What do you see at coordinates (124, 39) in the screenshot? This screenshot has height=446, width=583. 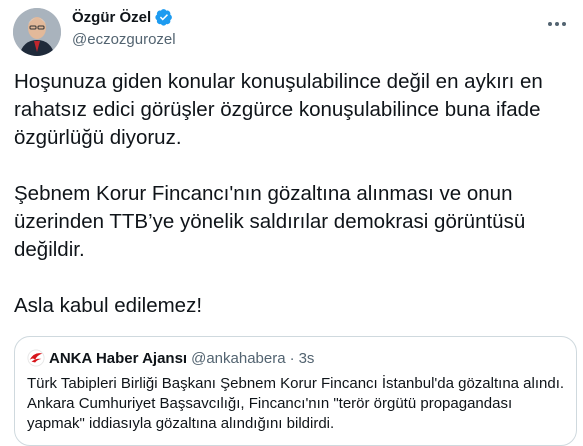 I see `author-handle: @eczozgurozel` at bounding box center [124, 39].